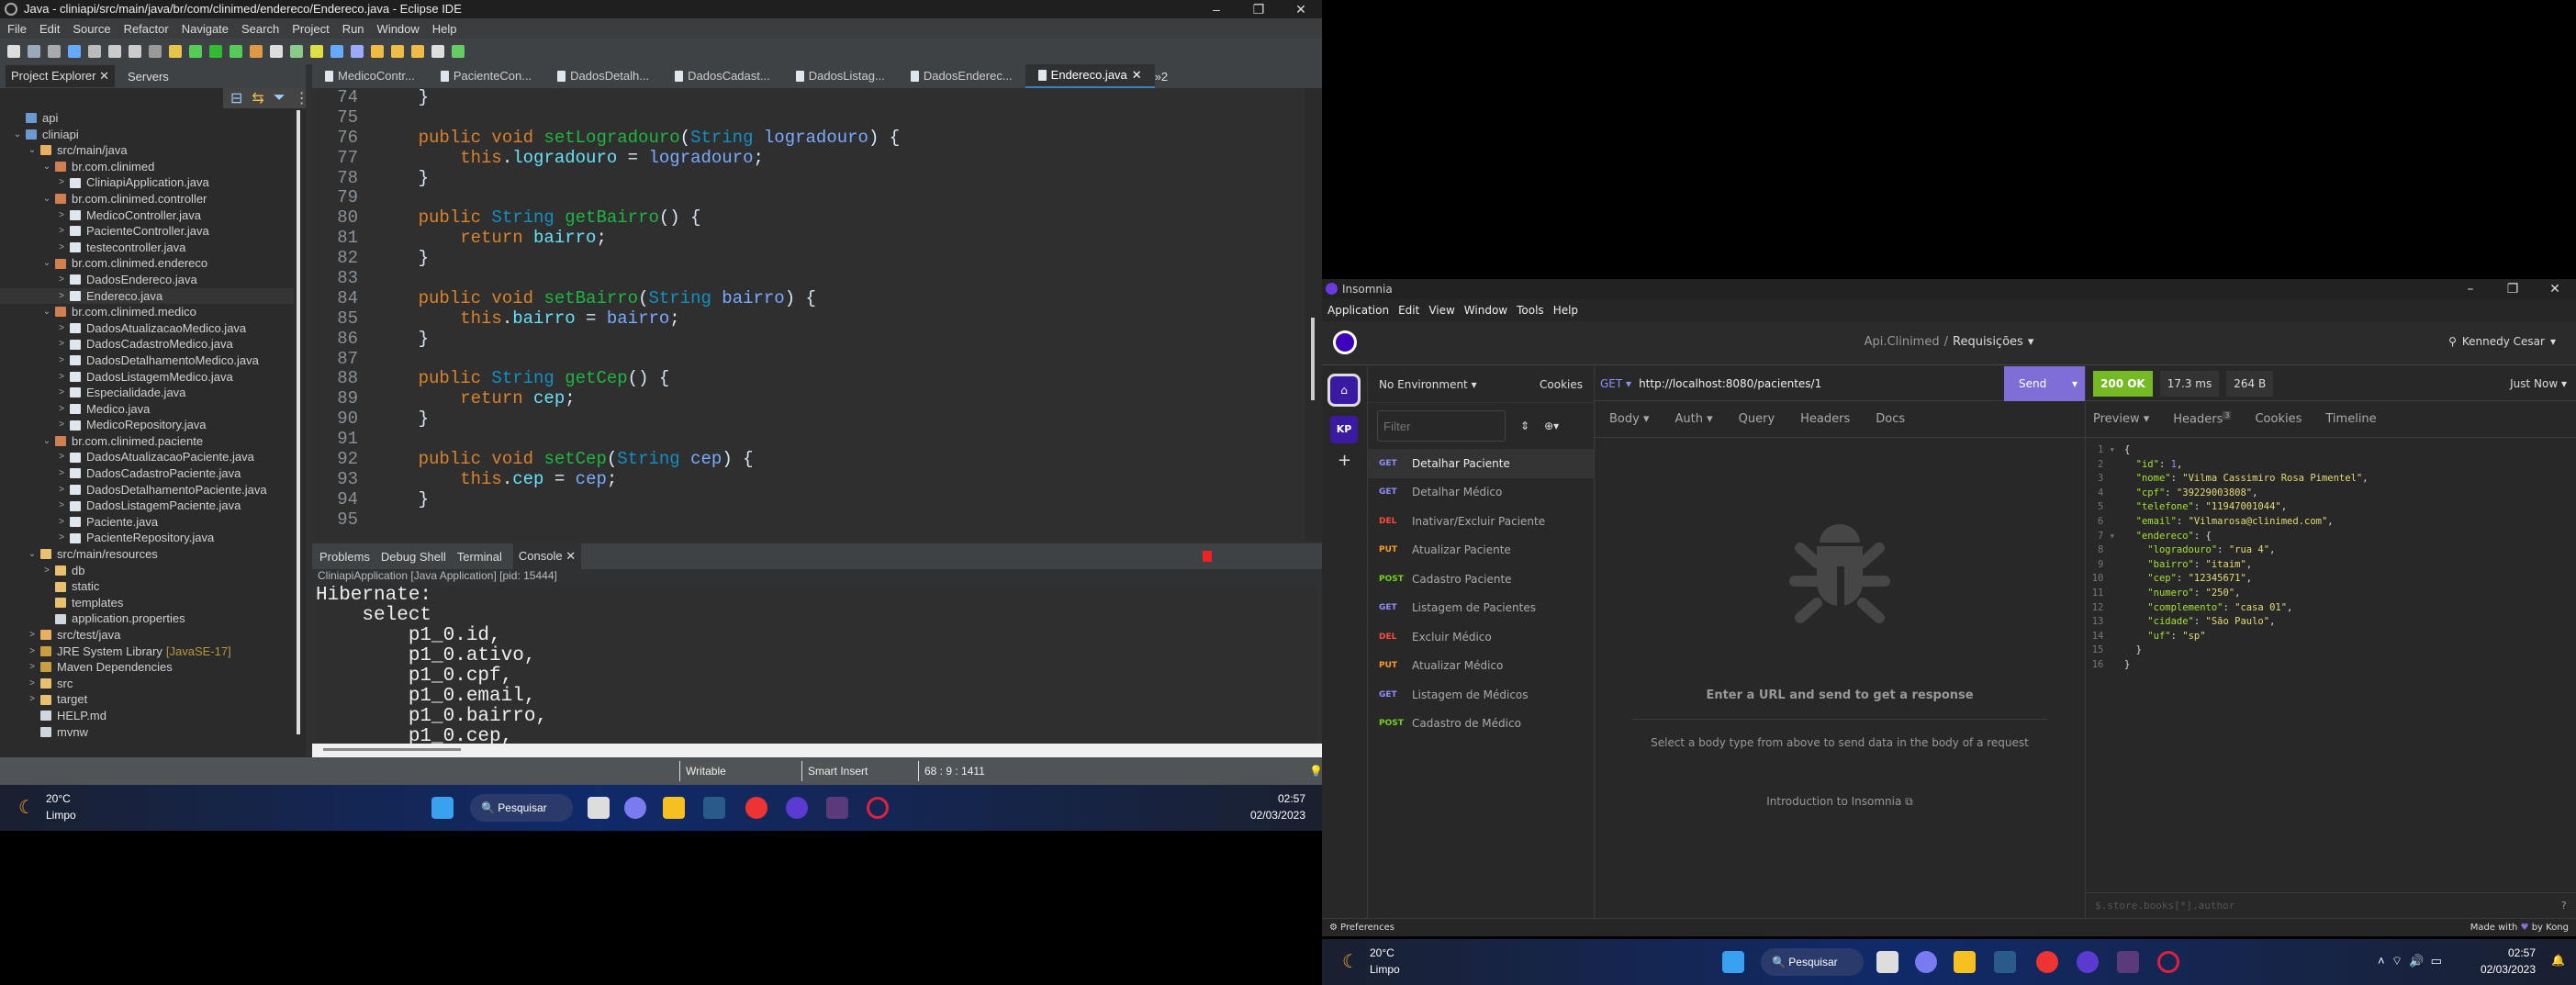 The image size is (2576, 985). I want to click on tree-item: > Maven Dependencies, so click(147, 667).